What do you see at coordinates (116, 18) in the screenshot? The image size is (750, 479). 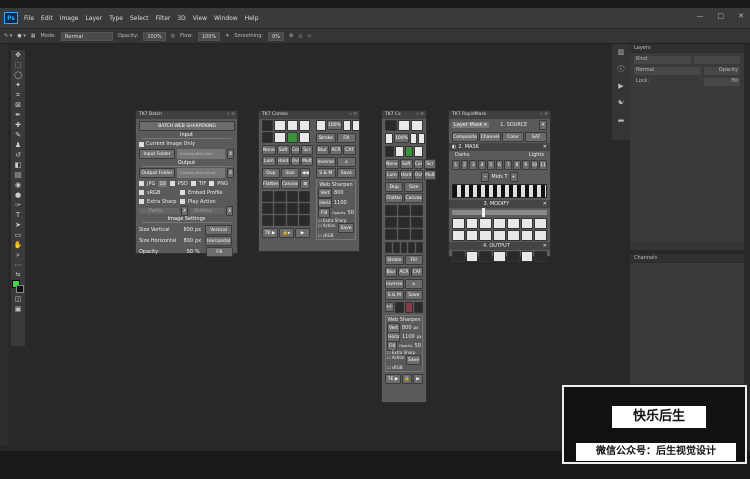 I see `menu-type: Type` at bounding box center [116, 18].